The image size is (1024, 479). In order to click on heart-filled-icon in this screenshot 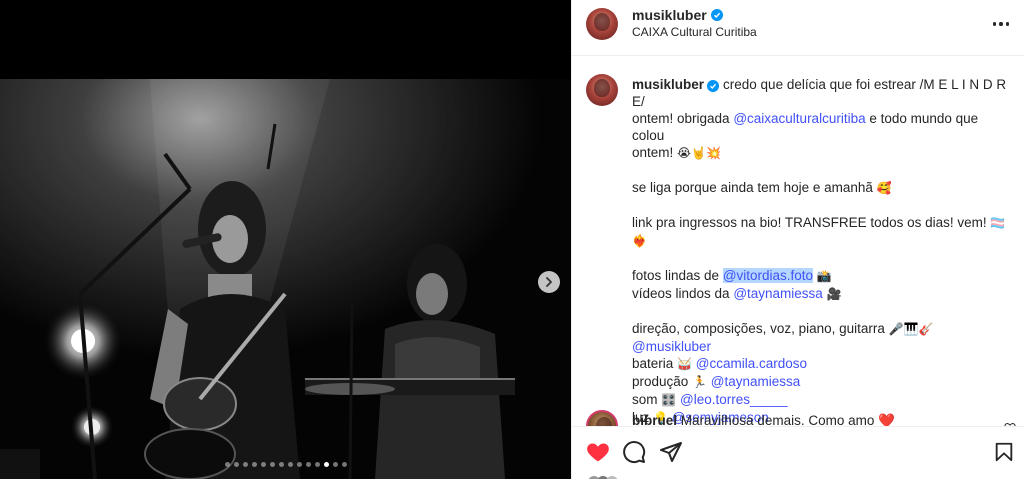, I will do `click(598, 452)`.